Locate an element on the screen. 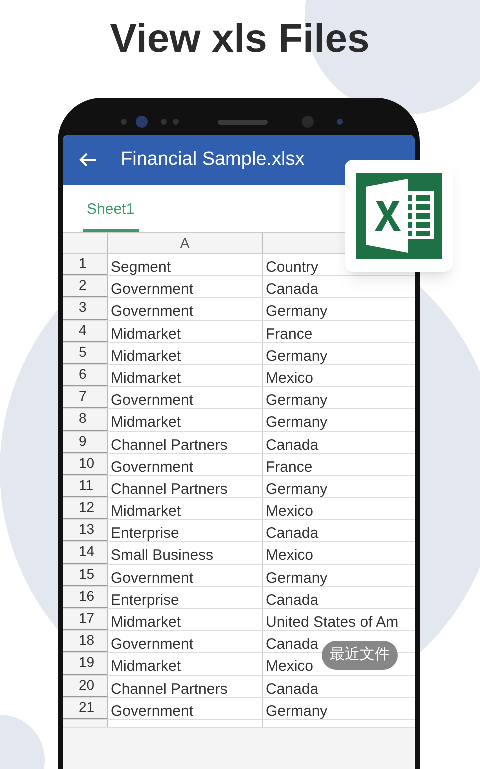 This screenshot has height=769, width=480. table-cell: Small Business is located at coordinates (162, 556).